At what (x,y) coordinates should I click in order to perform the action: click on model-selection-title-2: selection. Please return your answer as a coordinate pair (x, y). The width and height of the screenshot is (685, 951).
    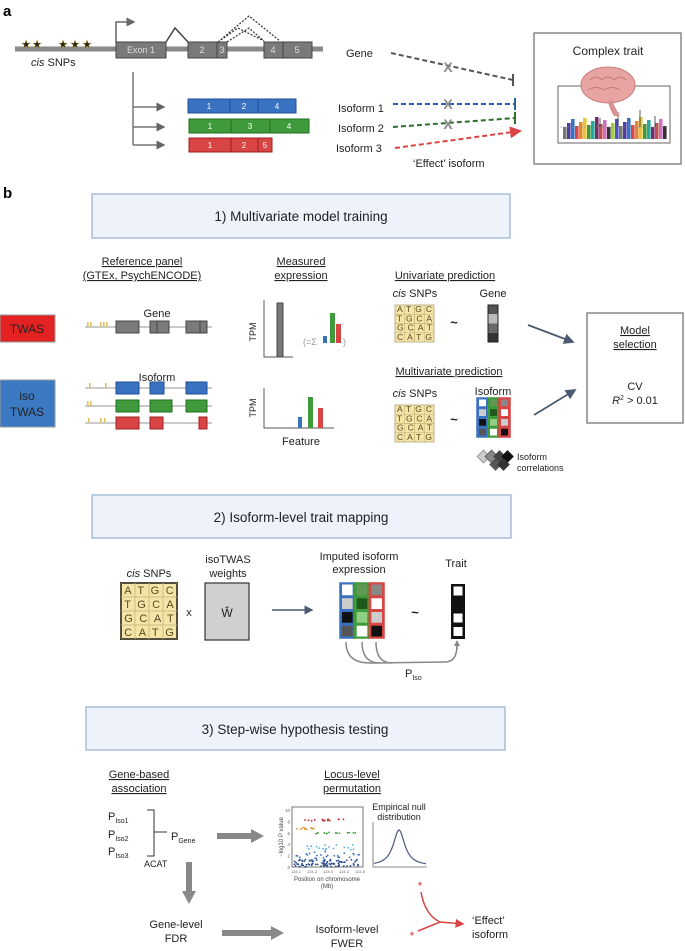
    Looking at the image, I should click on (634, 345).